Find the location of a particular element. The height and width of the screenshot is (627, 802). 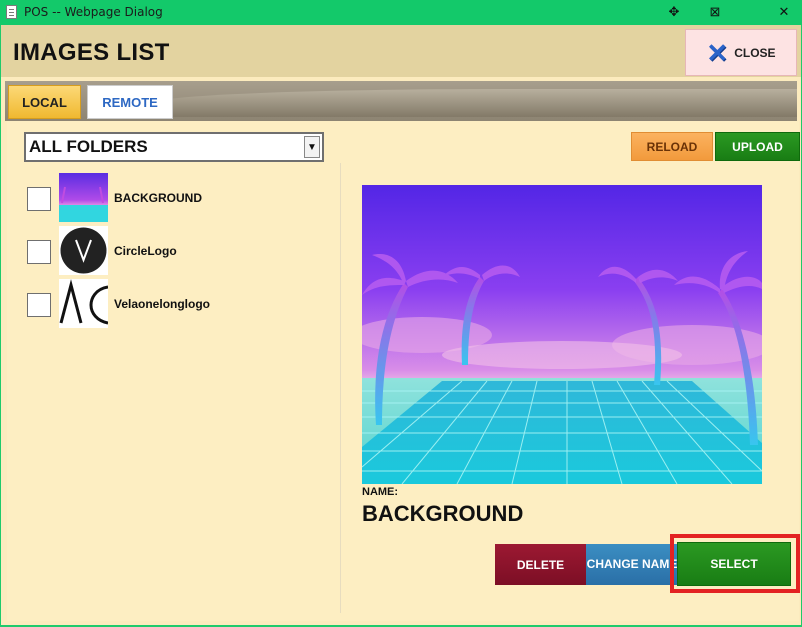

close-x-icon: ✕ is located at coordinates (717, 52).